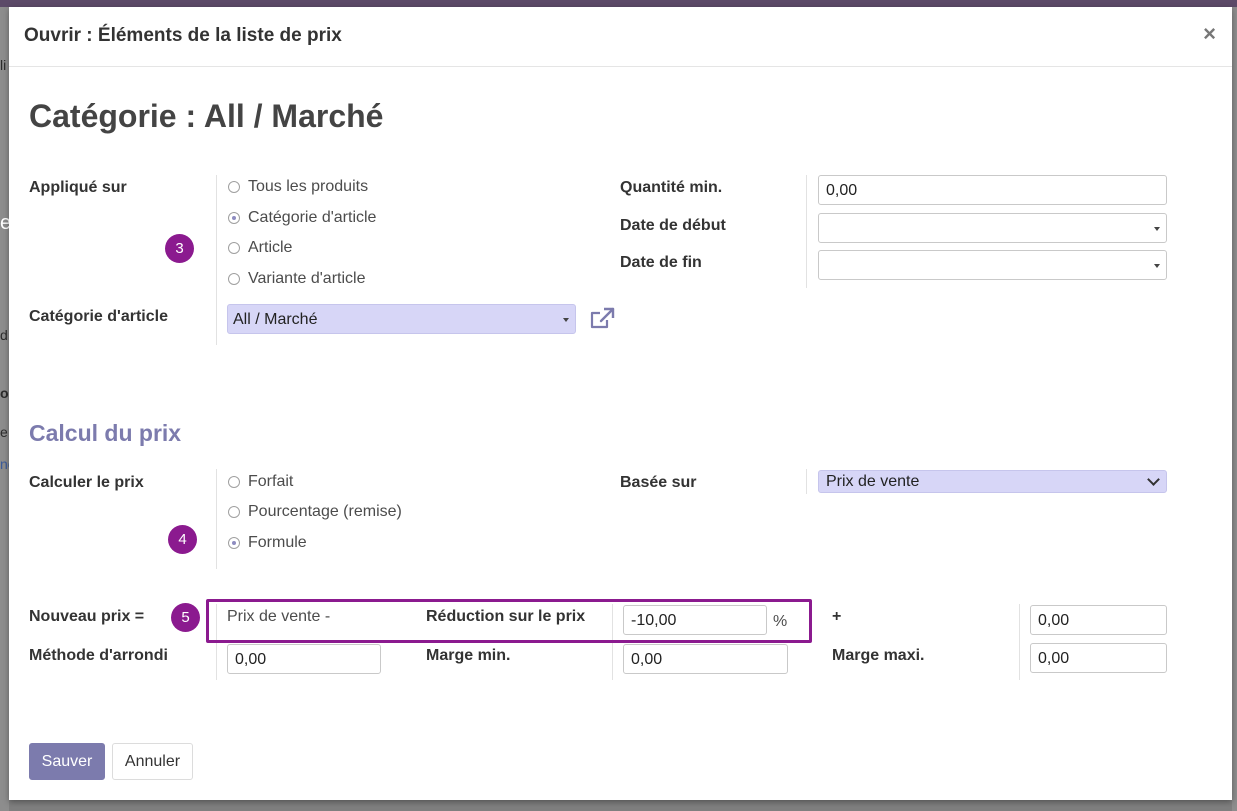 This screenshot has width=1237, height=811. I want to click on radio-label: Formule, so click(277, 542).